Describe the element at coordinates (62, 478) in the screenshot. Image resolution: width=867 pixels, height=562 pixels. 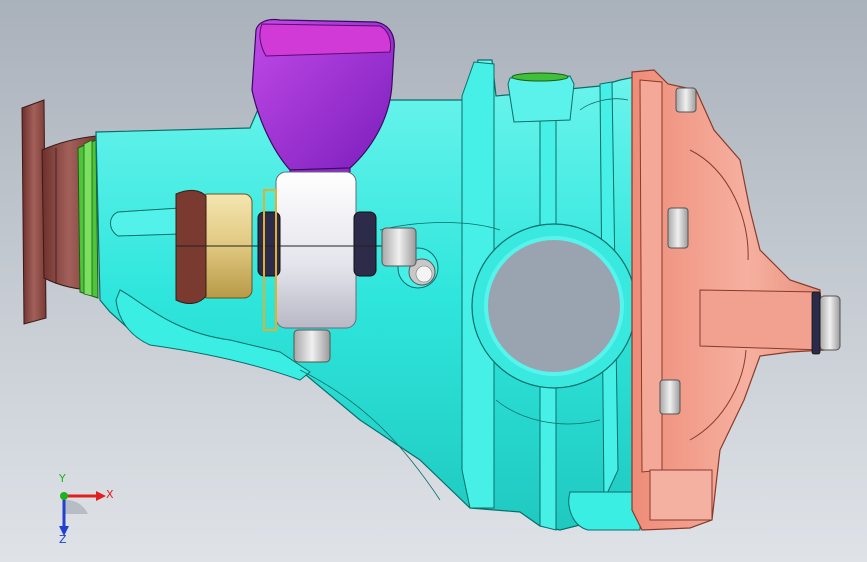
I see `y-axis-label: Y` at that location.